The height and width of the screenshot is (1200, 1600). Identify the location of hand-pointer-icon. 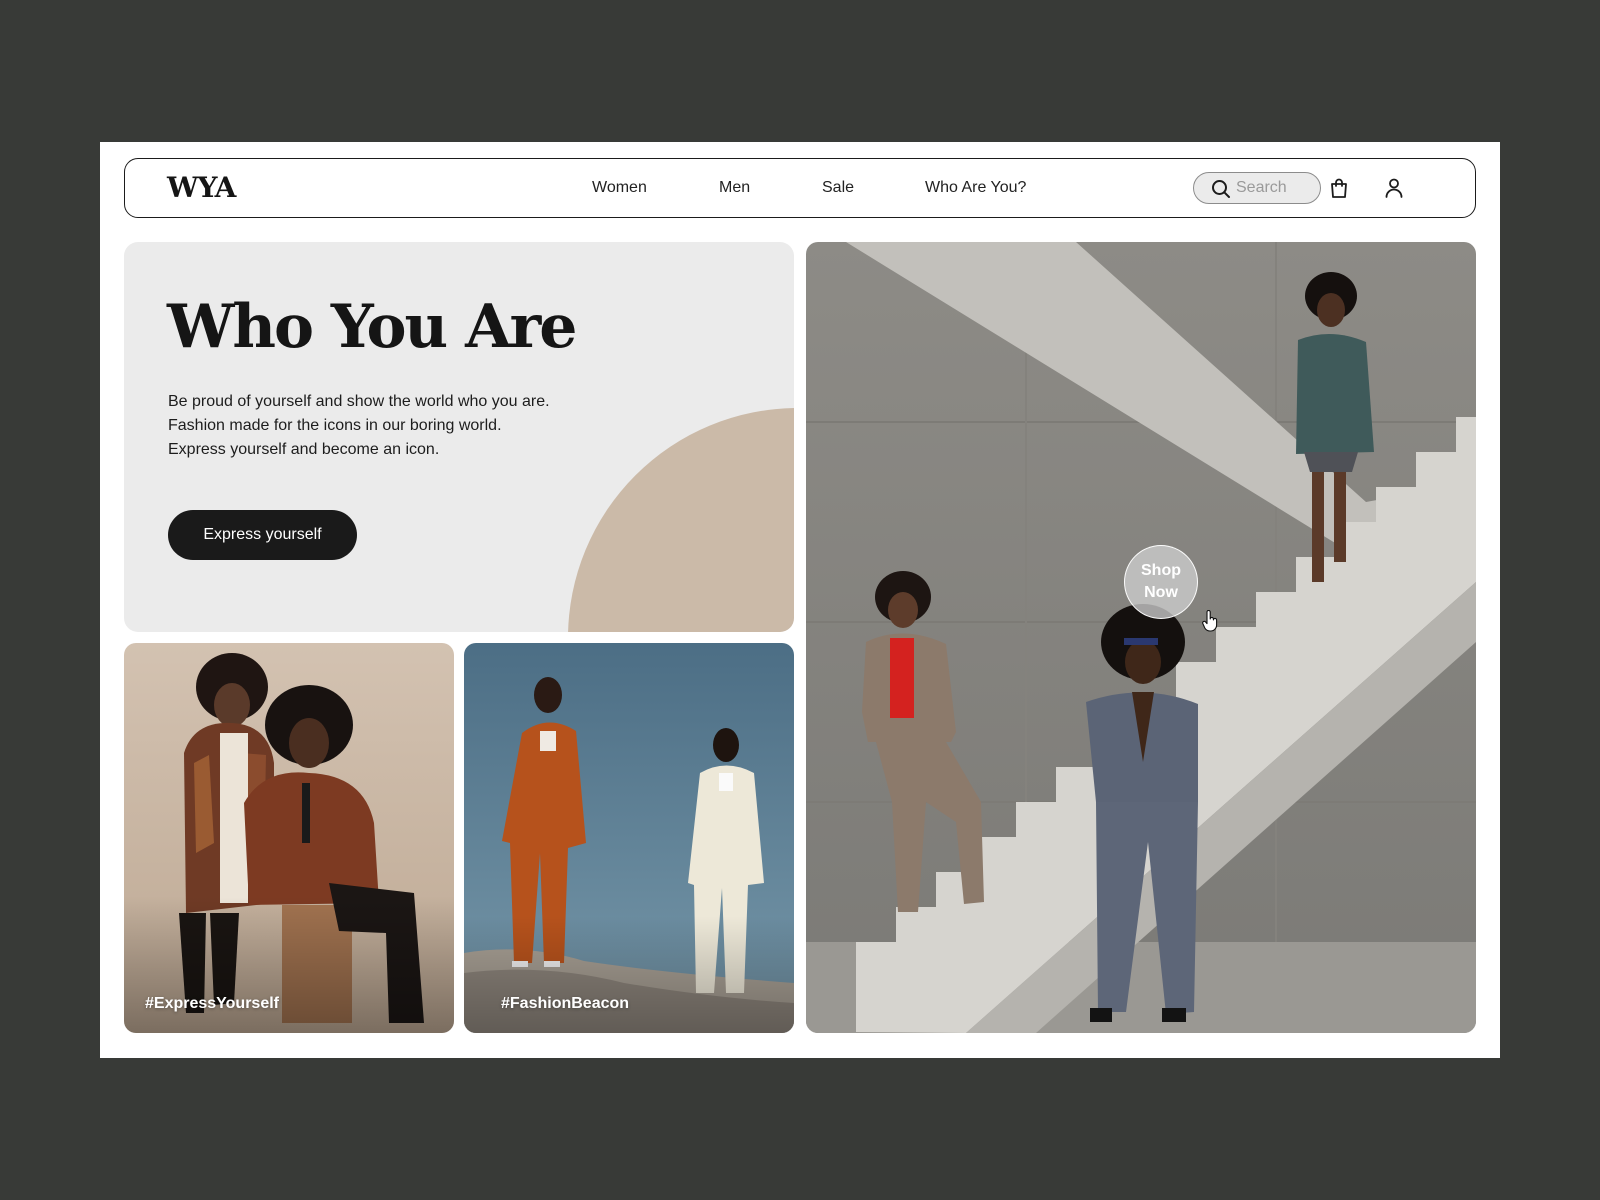
(1210, 621).